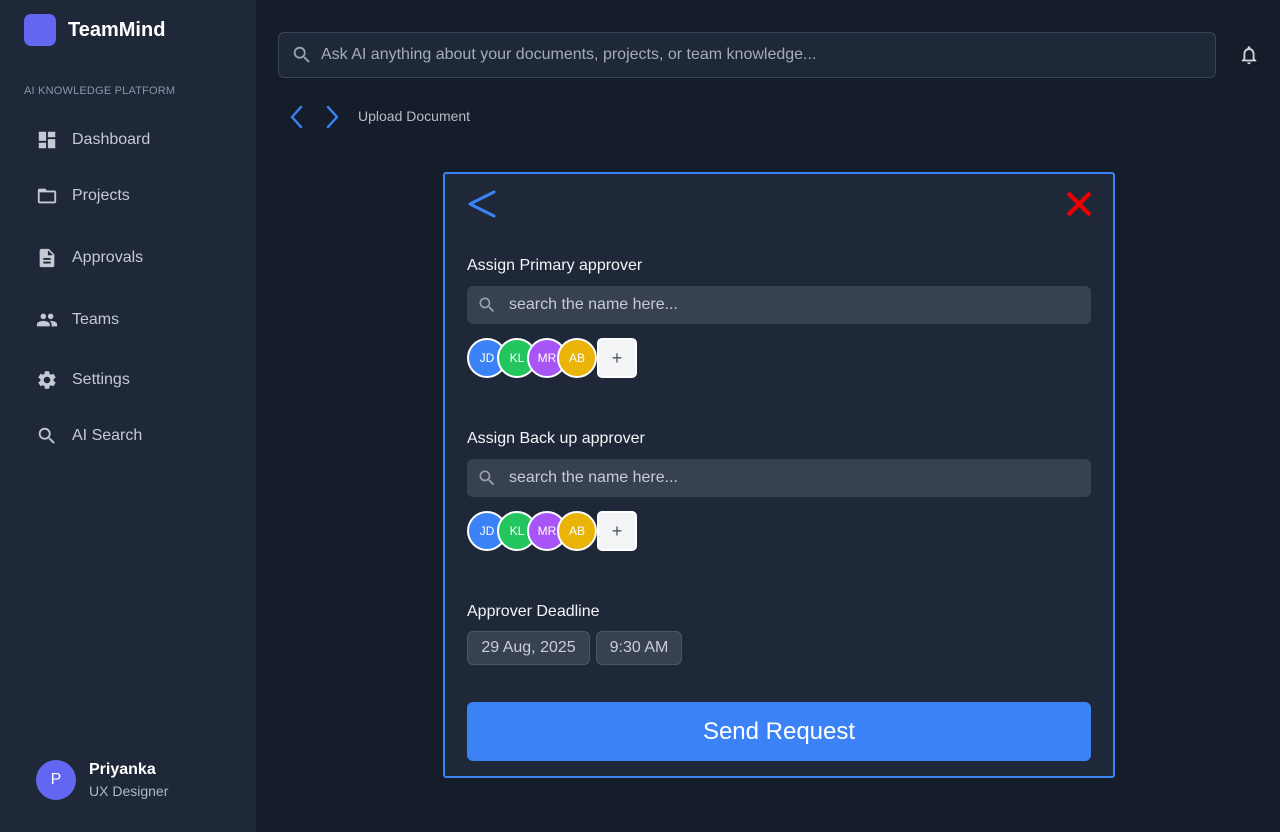  I want to click on global-search-input, so click(768, 55).